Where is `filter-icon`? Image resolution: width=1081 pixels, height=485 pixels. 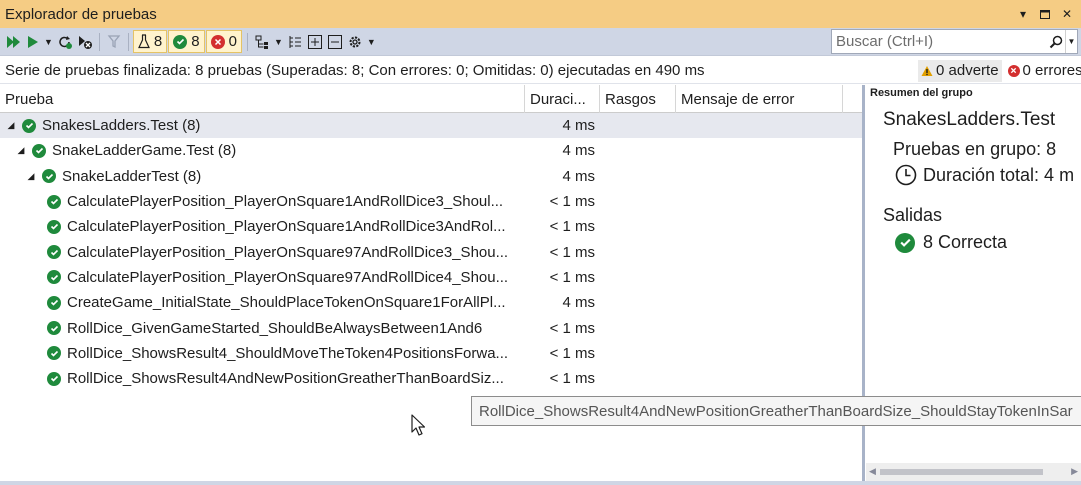
filter-icon is located at coordinates (114, 42).